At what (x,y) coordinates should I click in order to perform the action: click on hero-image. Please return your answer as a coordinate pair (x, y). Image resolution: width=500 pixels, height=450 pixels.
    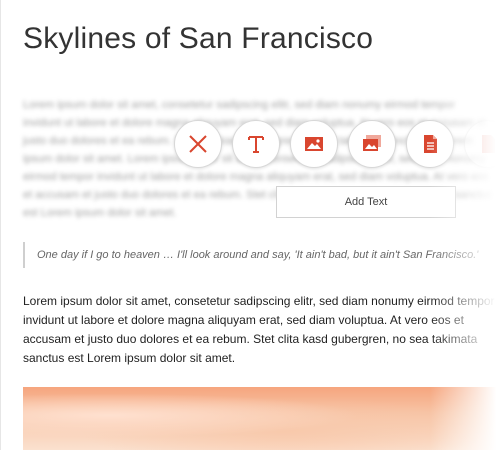
    Looking at the image, I should click on (261, 418).